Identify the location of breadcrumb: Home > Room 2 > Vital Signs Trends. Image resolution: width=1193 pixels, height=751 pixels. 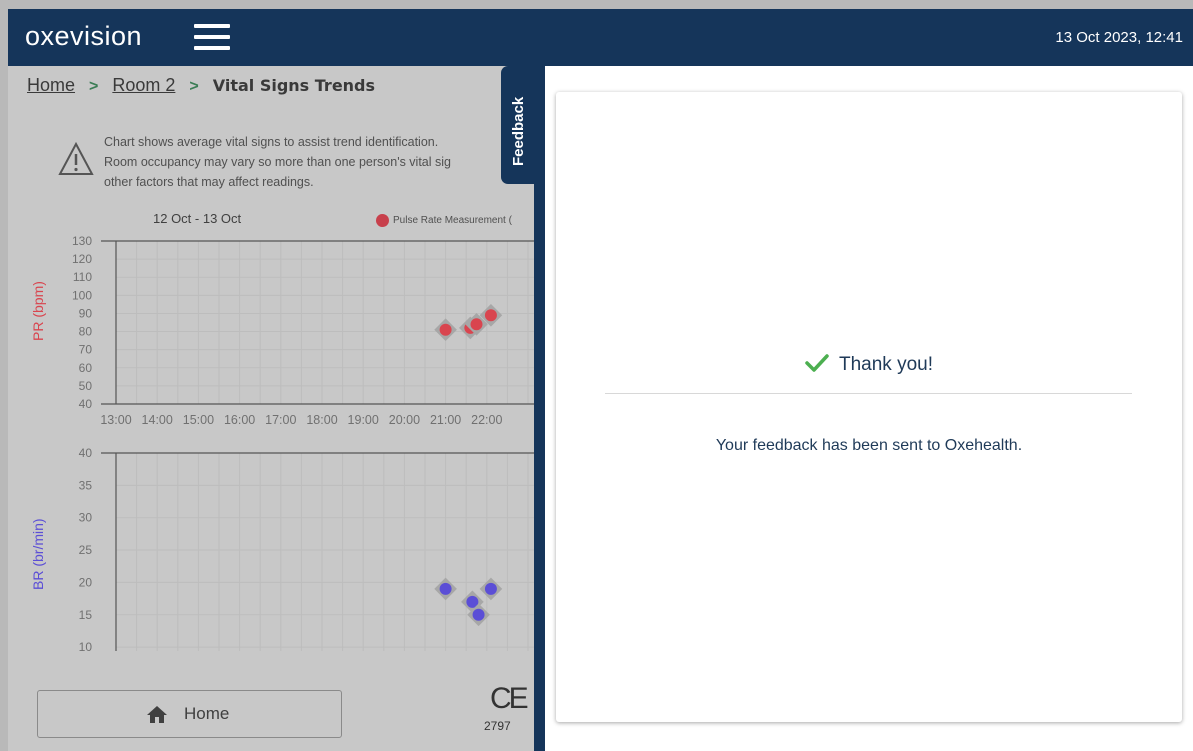
(201, 85).